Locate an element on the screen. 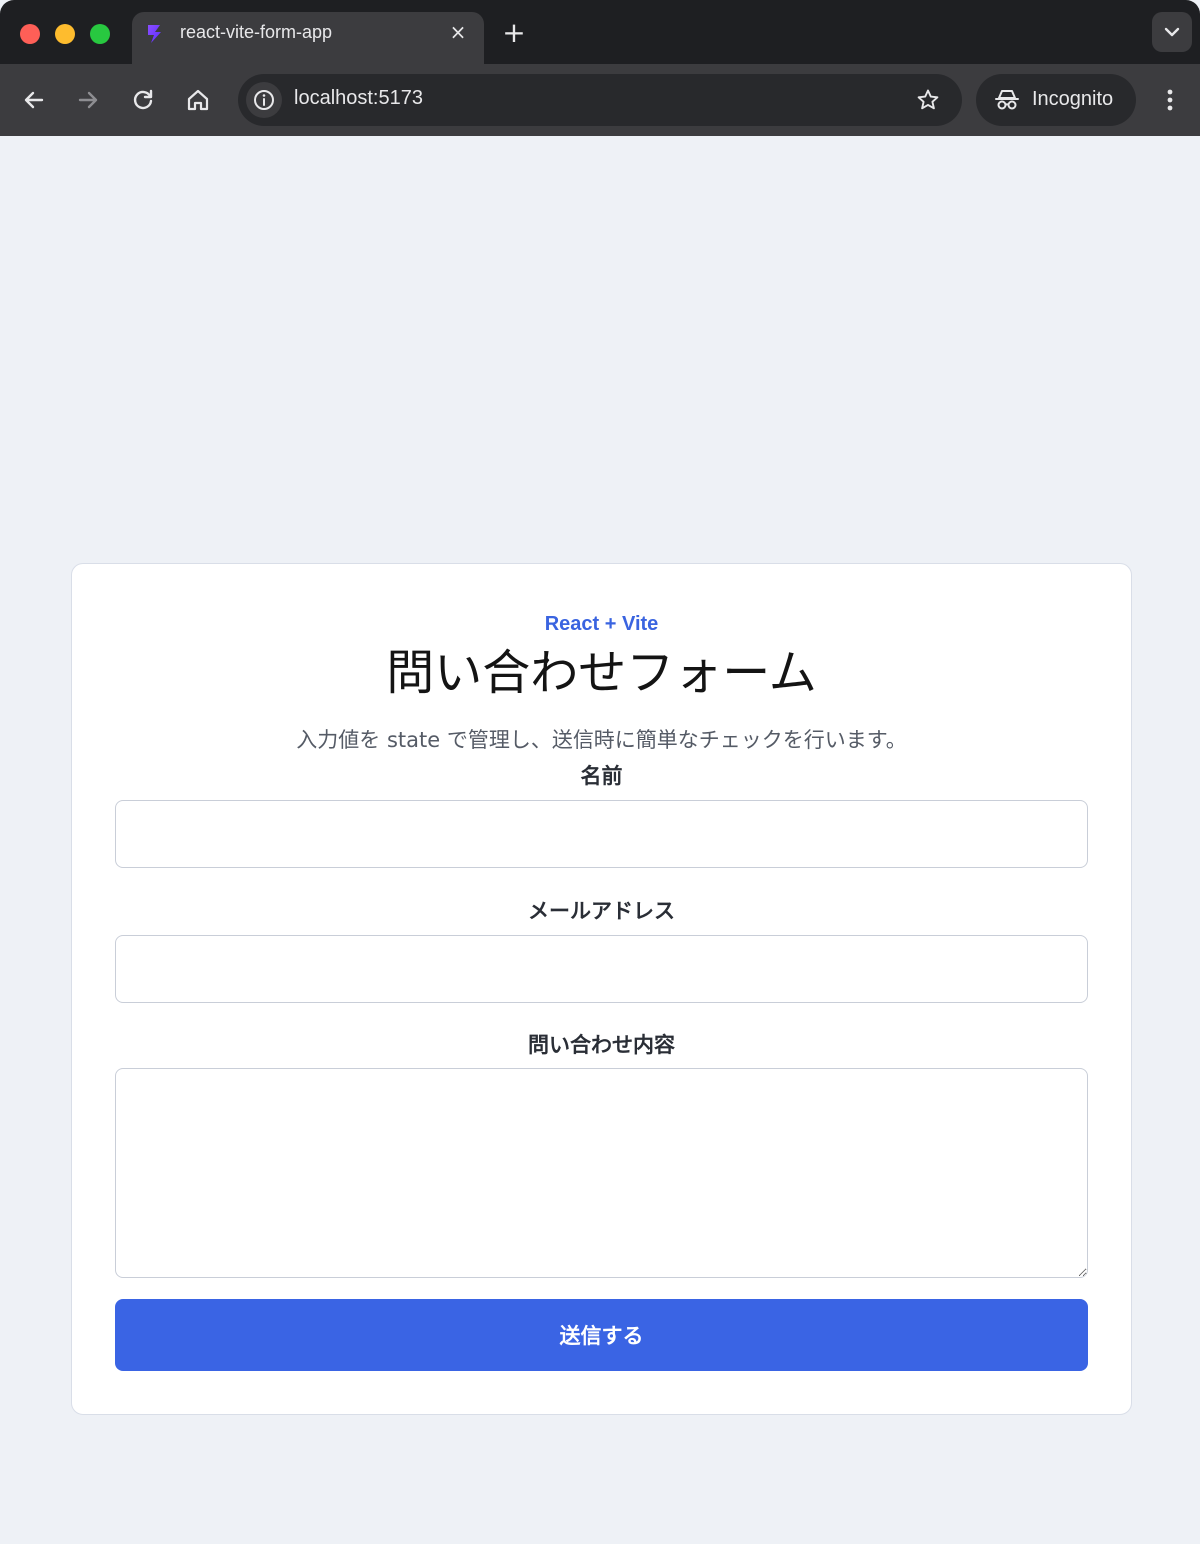 The image size is (1200, 1544). browser-toolbar: localhost:5173 Incognito is located at coordinates (600, 100).